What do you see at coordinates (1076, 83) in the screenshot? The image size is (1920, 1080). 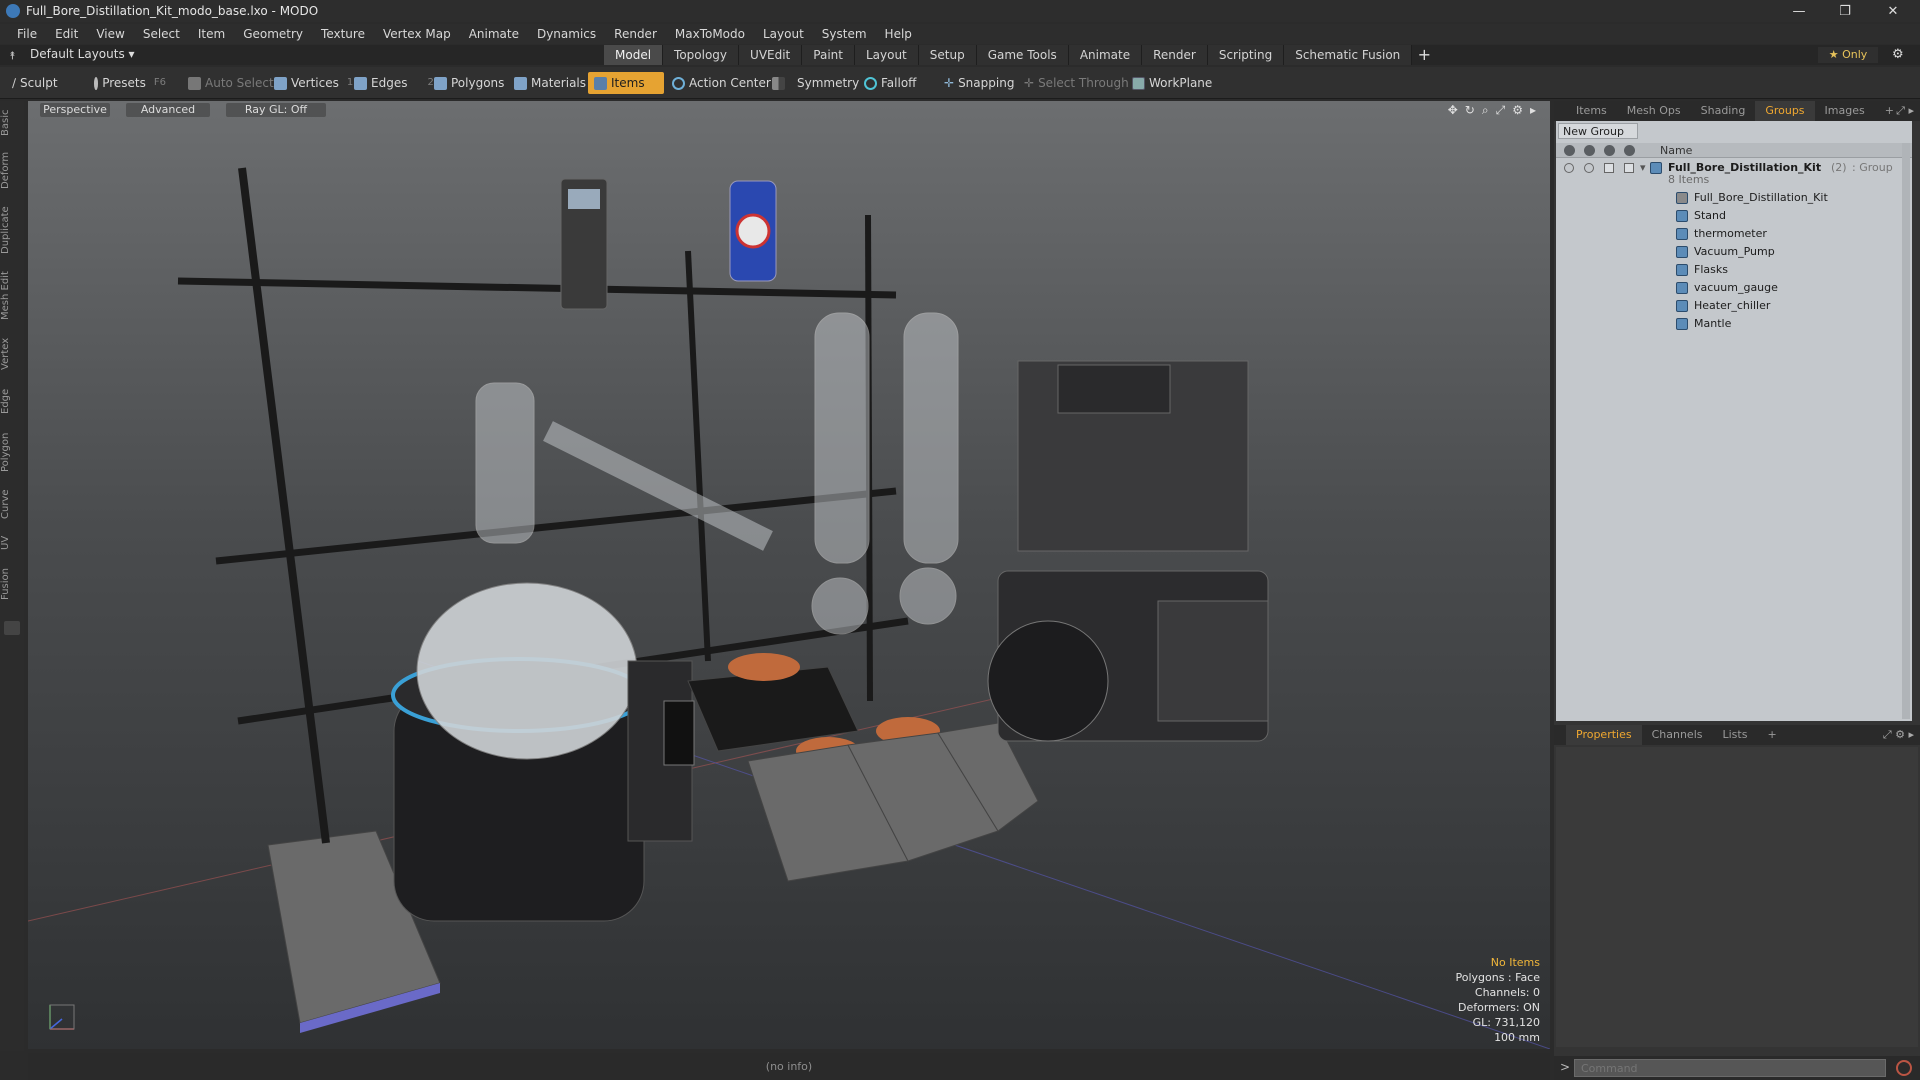 I see `select-through-button: ✛ Select Through` at bounding box center [1076, 83].